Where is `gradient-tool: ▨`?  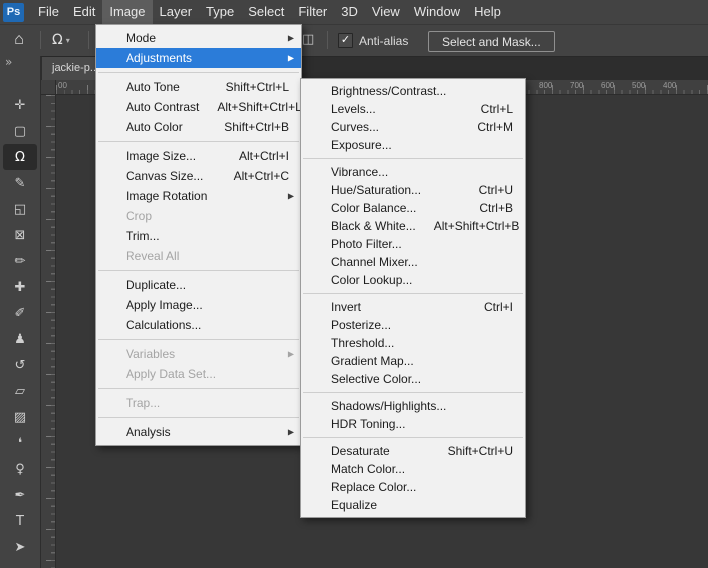 gradient-tool: ▨ is located at coordinates (20, 417).